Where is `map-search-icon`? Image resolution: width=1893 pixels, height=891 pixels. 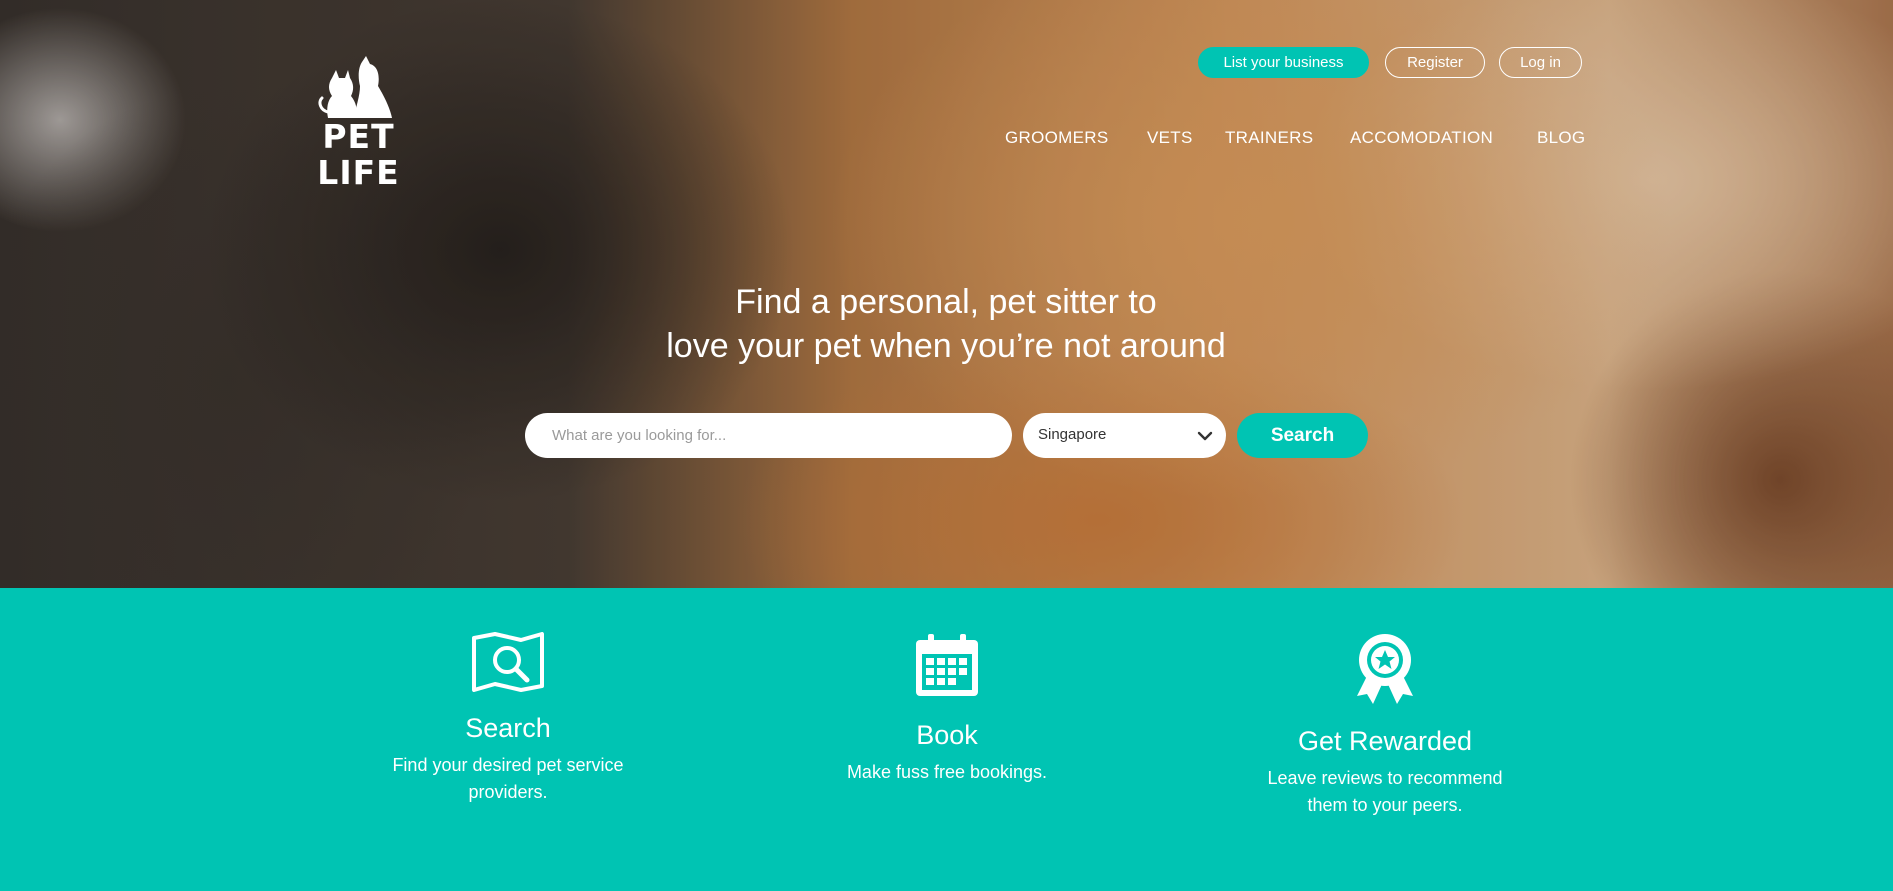 map-search-icon is located at coordinates (508, 662).